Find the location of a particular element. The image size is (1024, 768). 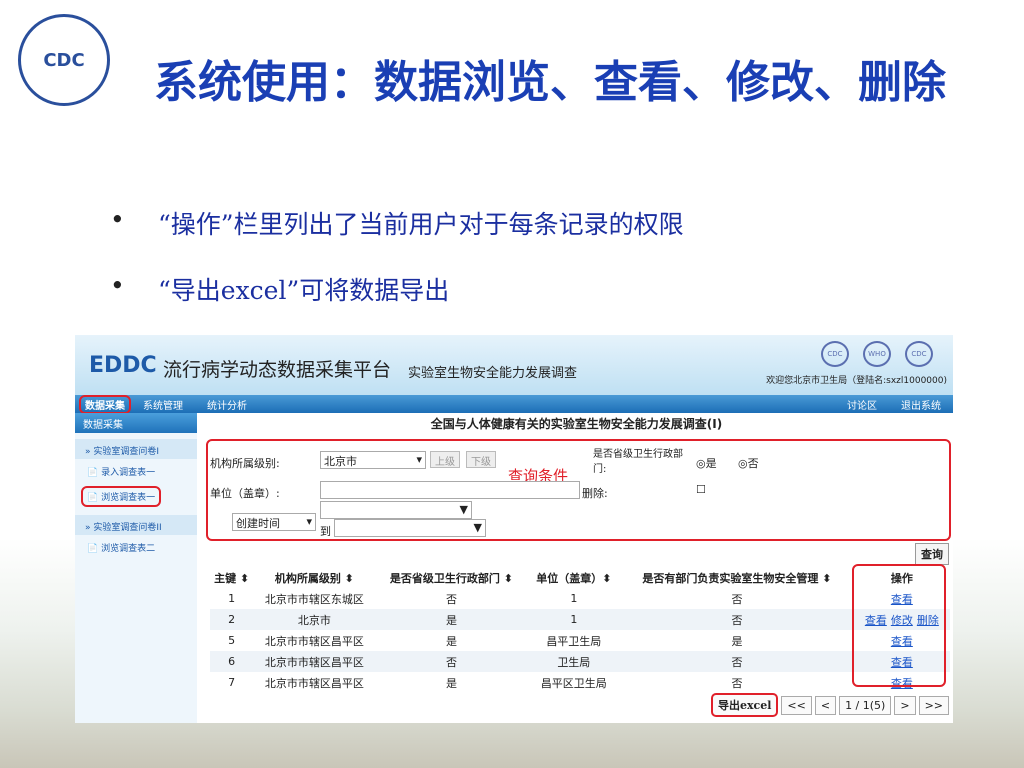

sidebar-item-enter-form1: 📄 录入调查表一 is located at coordinates (136, 471).